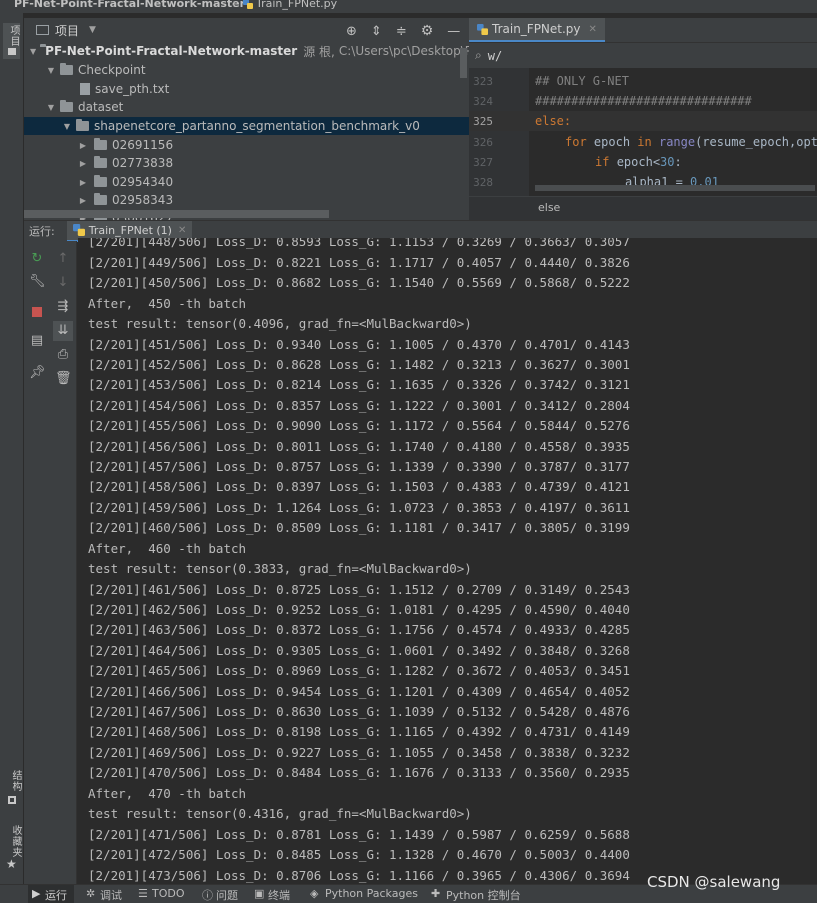 Image resolution: width=817 pixels, height=903 pixels. Describe the element at coordinates (643, 101) in the screenshot. I see `code-line-324: 324 ##############################` at that location.